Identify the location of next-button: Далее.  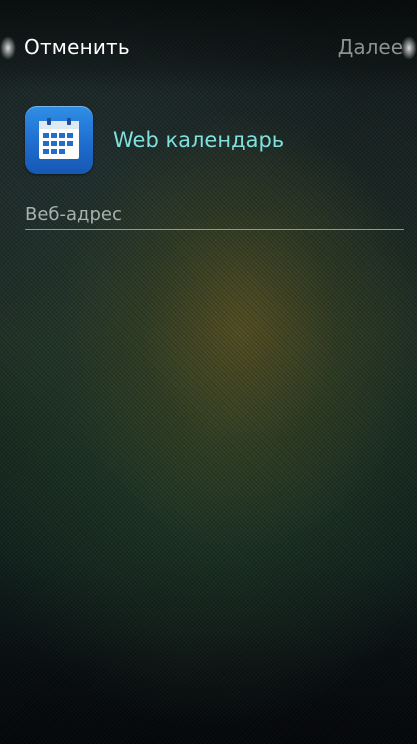
(370, 47).